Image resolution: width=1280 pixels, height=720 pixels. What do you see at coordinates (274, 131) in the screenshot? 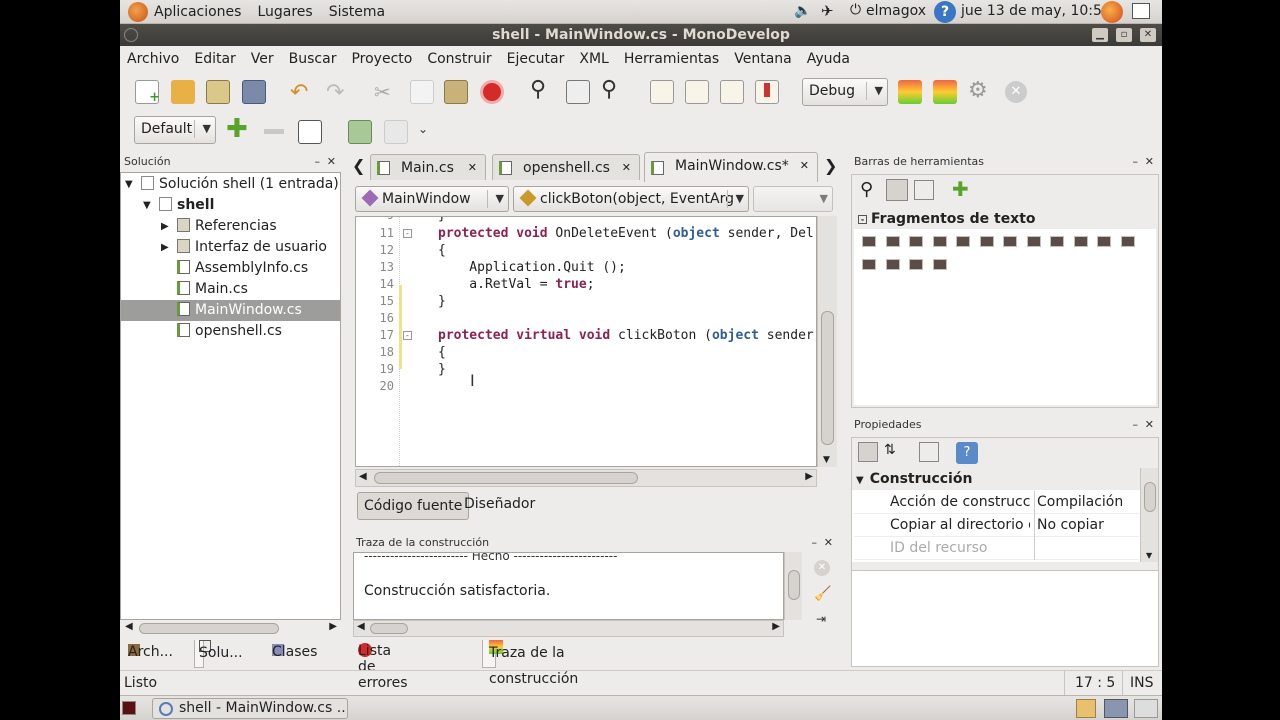
I see `remove-icon` at bounding box center [274, 131].